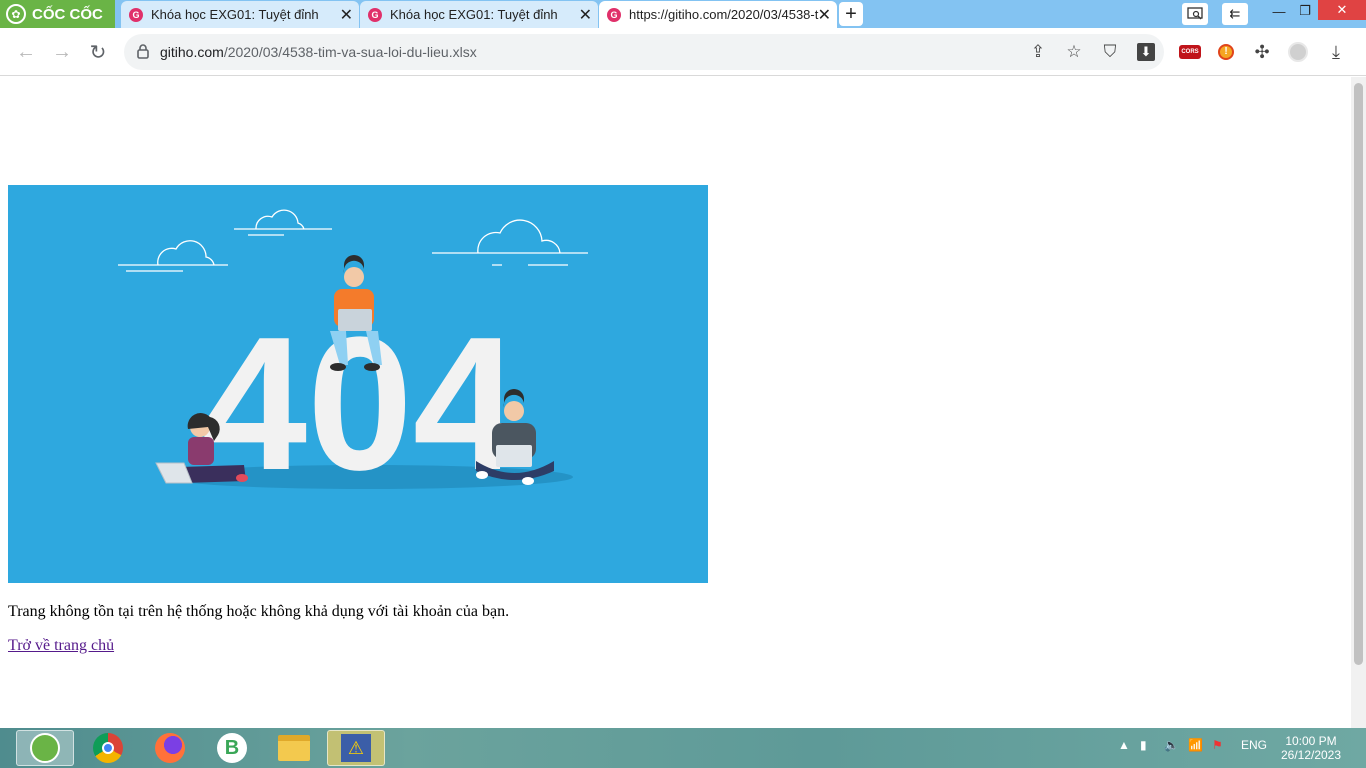 This screenshot has width=1366, height=768. I want to click on taskbar-firefox-app, so click(170, 748).